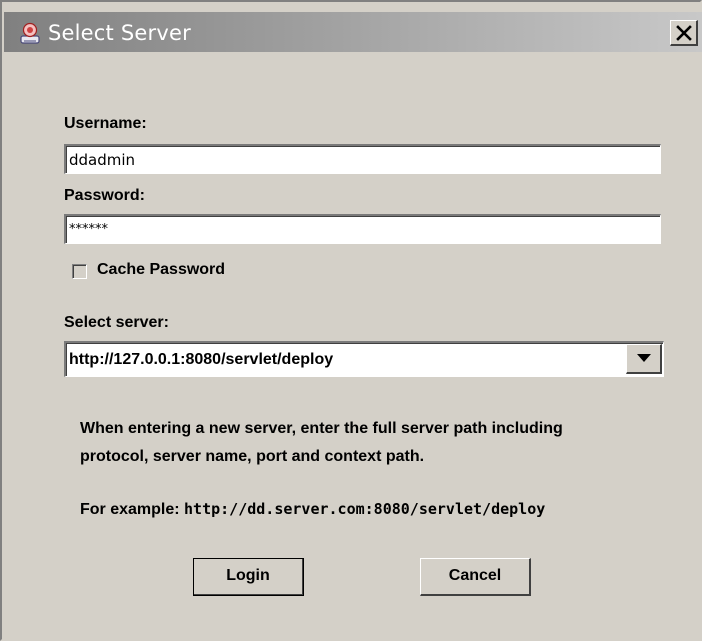 Image resolution: width=702 pixels, height=641 pixels. I want to click on example-prefix: For example:, so click(132, 509).